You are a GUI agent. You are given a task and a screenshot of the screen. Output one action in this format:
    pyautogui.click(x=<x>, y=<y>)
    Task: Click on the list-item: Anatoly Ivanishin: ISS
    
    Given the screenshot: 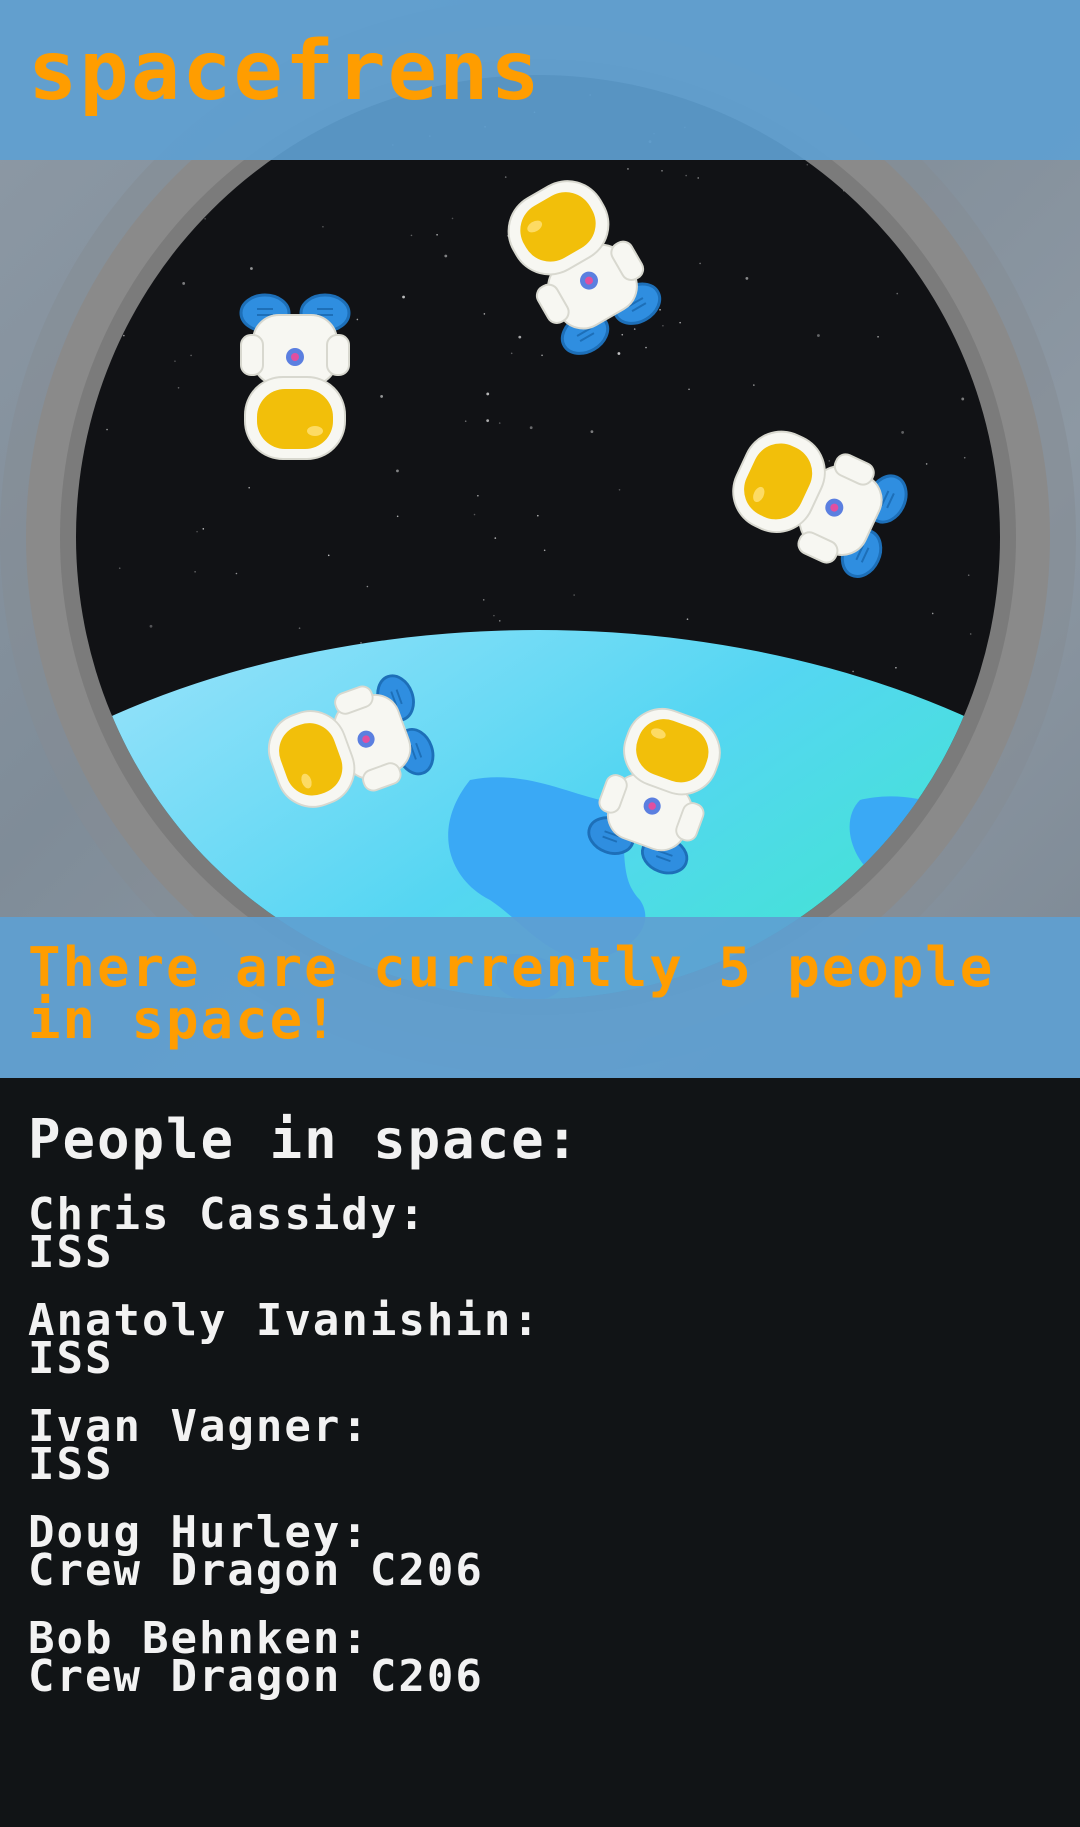 What is the action you would take?
    pyautogui.click(x=543, y=1338)
    